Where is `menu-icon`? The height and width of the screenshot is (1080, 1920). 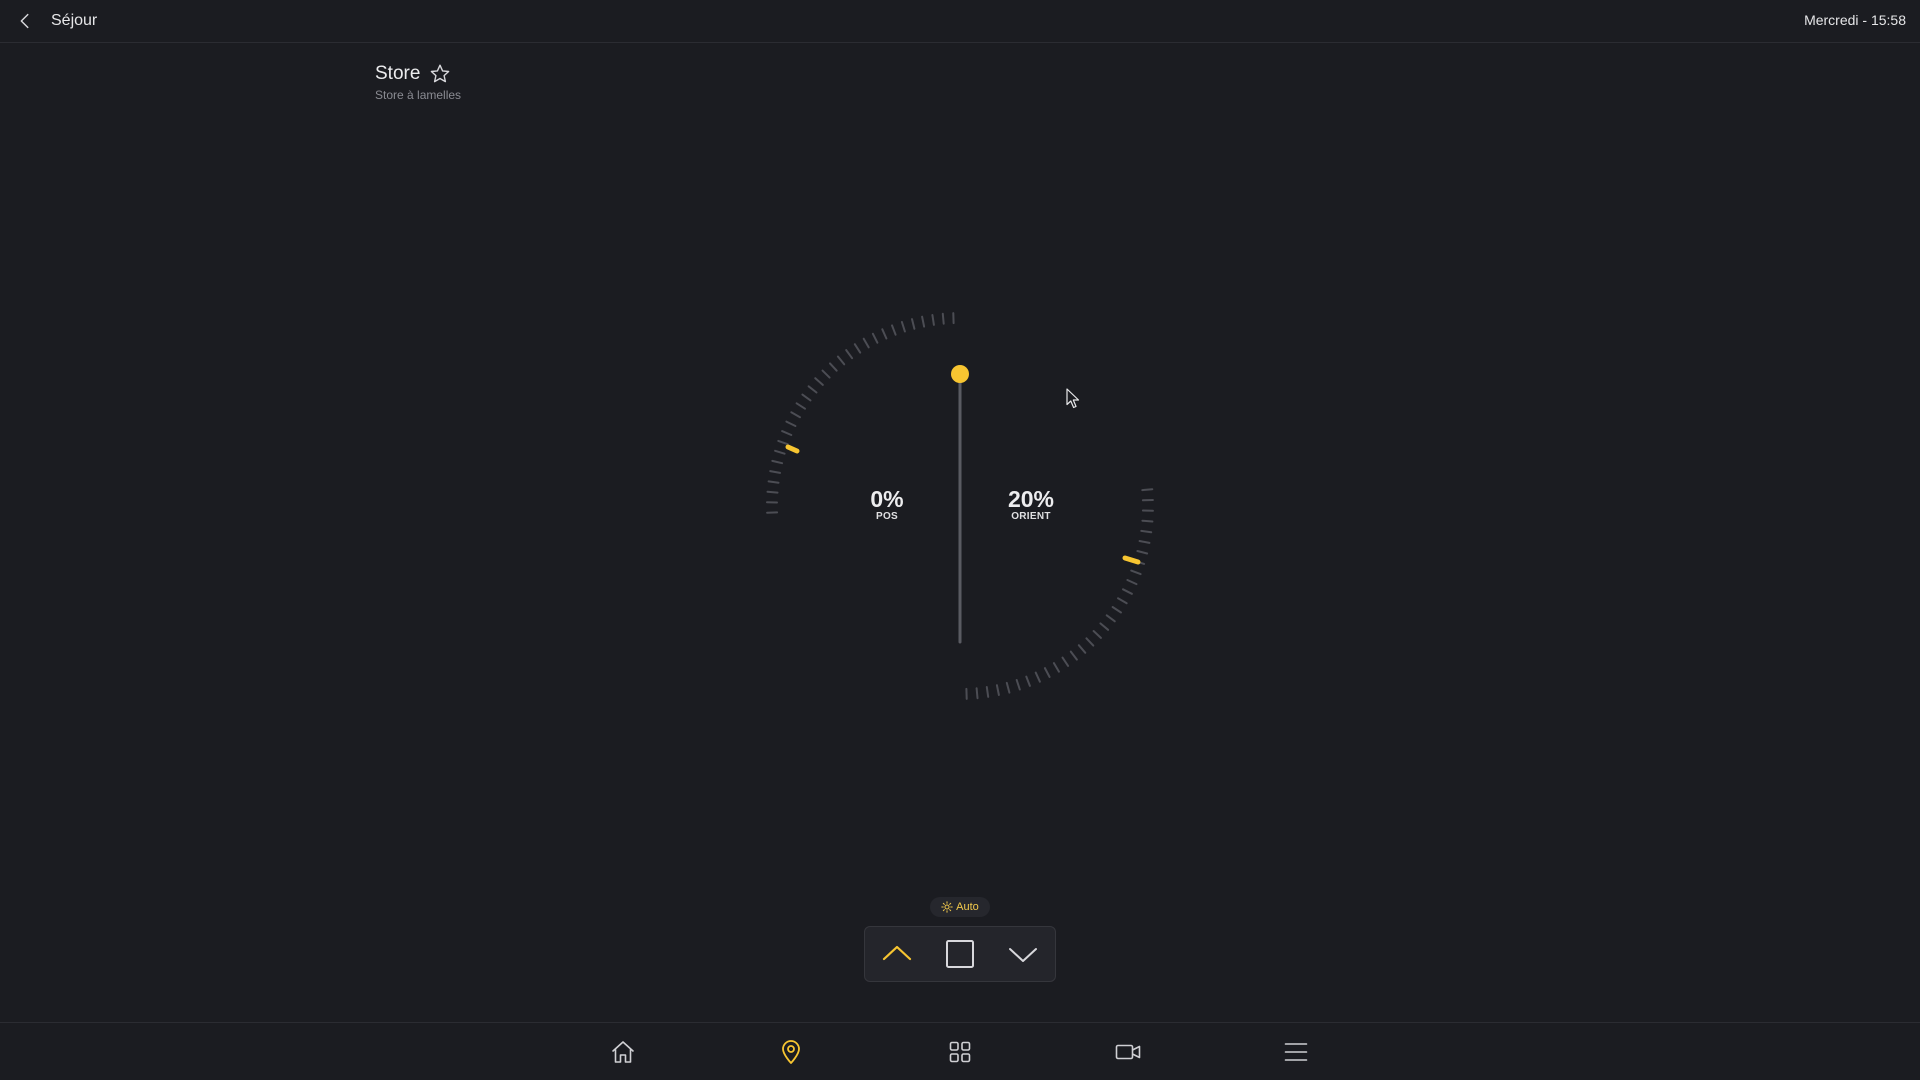
menu-icon is located at coordinates (1296, 1052).